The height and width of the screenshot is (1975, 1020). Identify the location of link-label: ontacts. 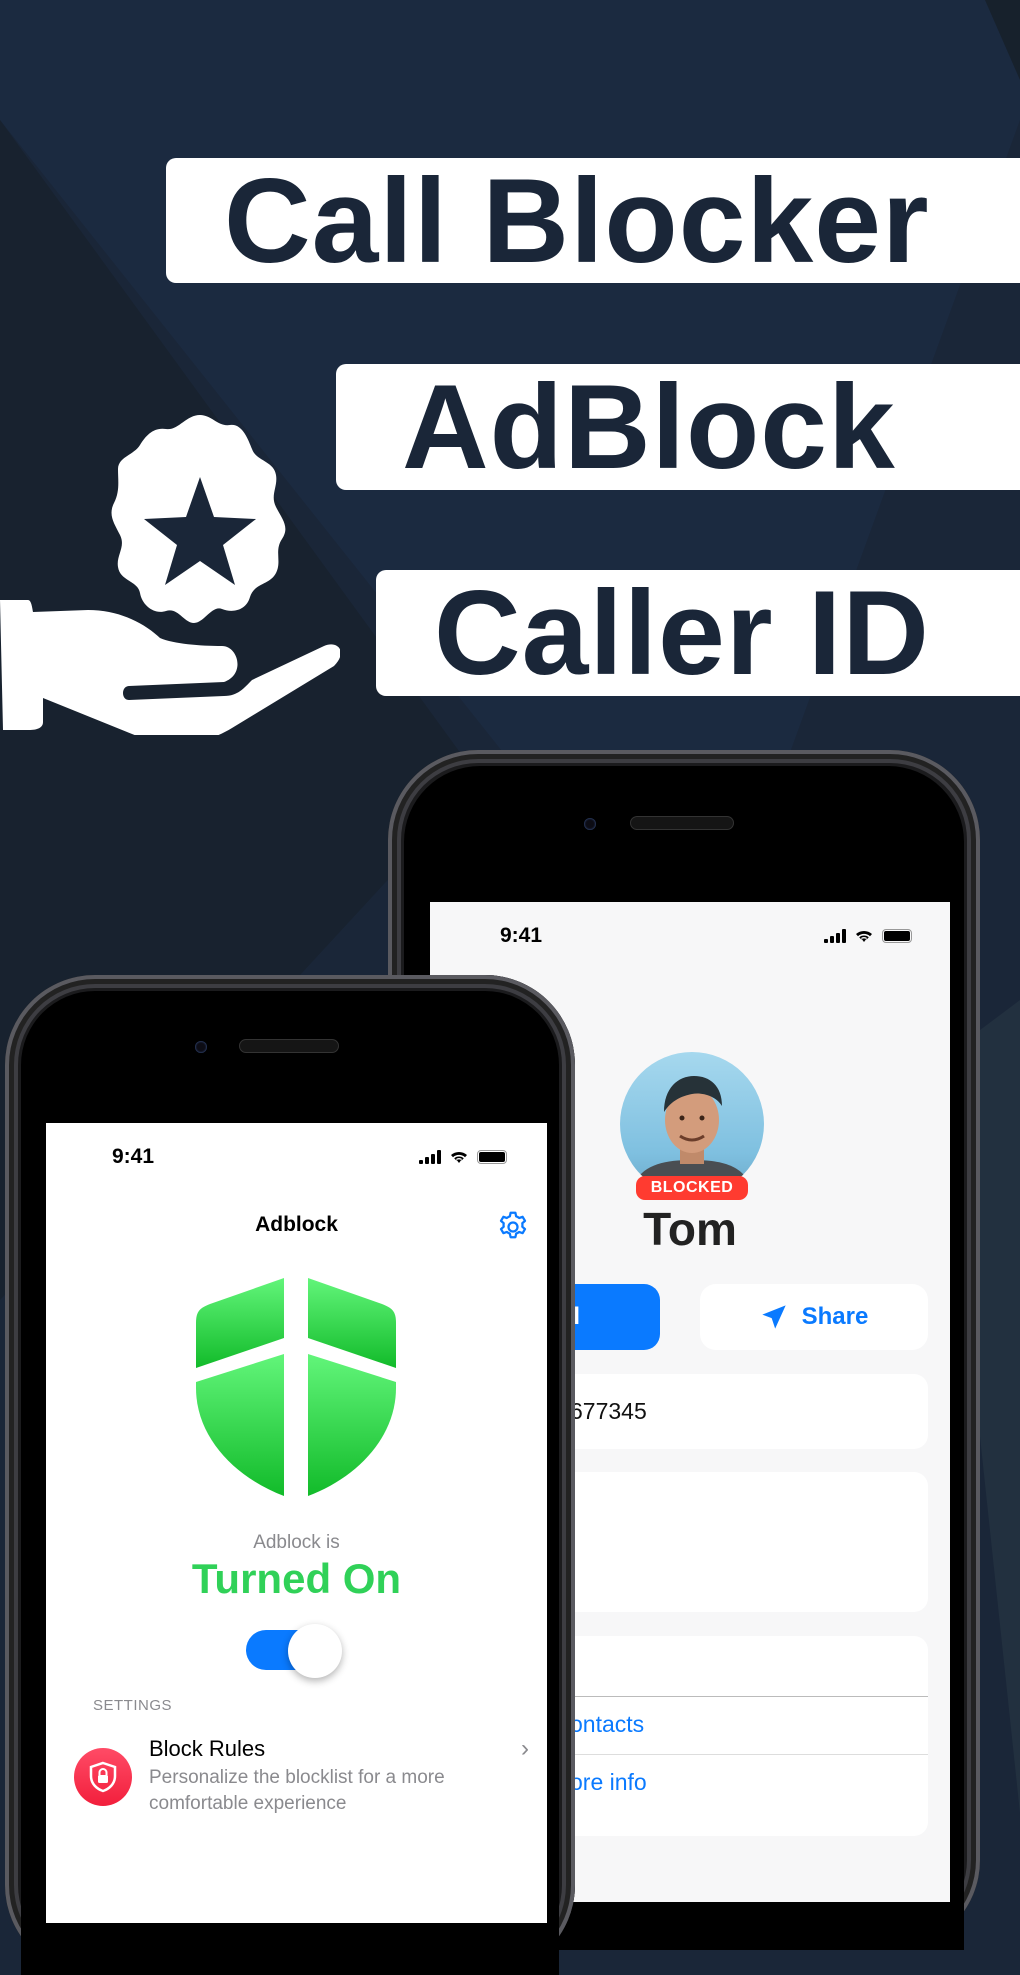
(607, 1724).